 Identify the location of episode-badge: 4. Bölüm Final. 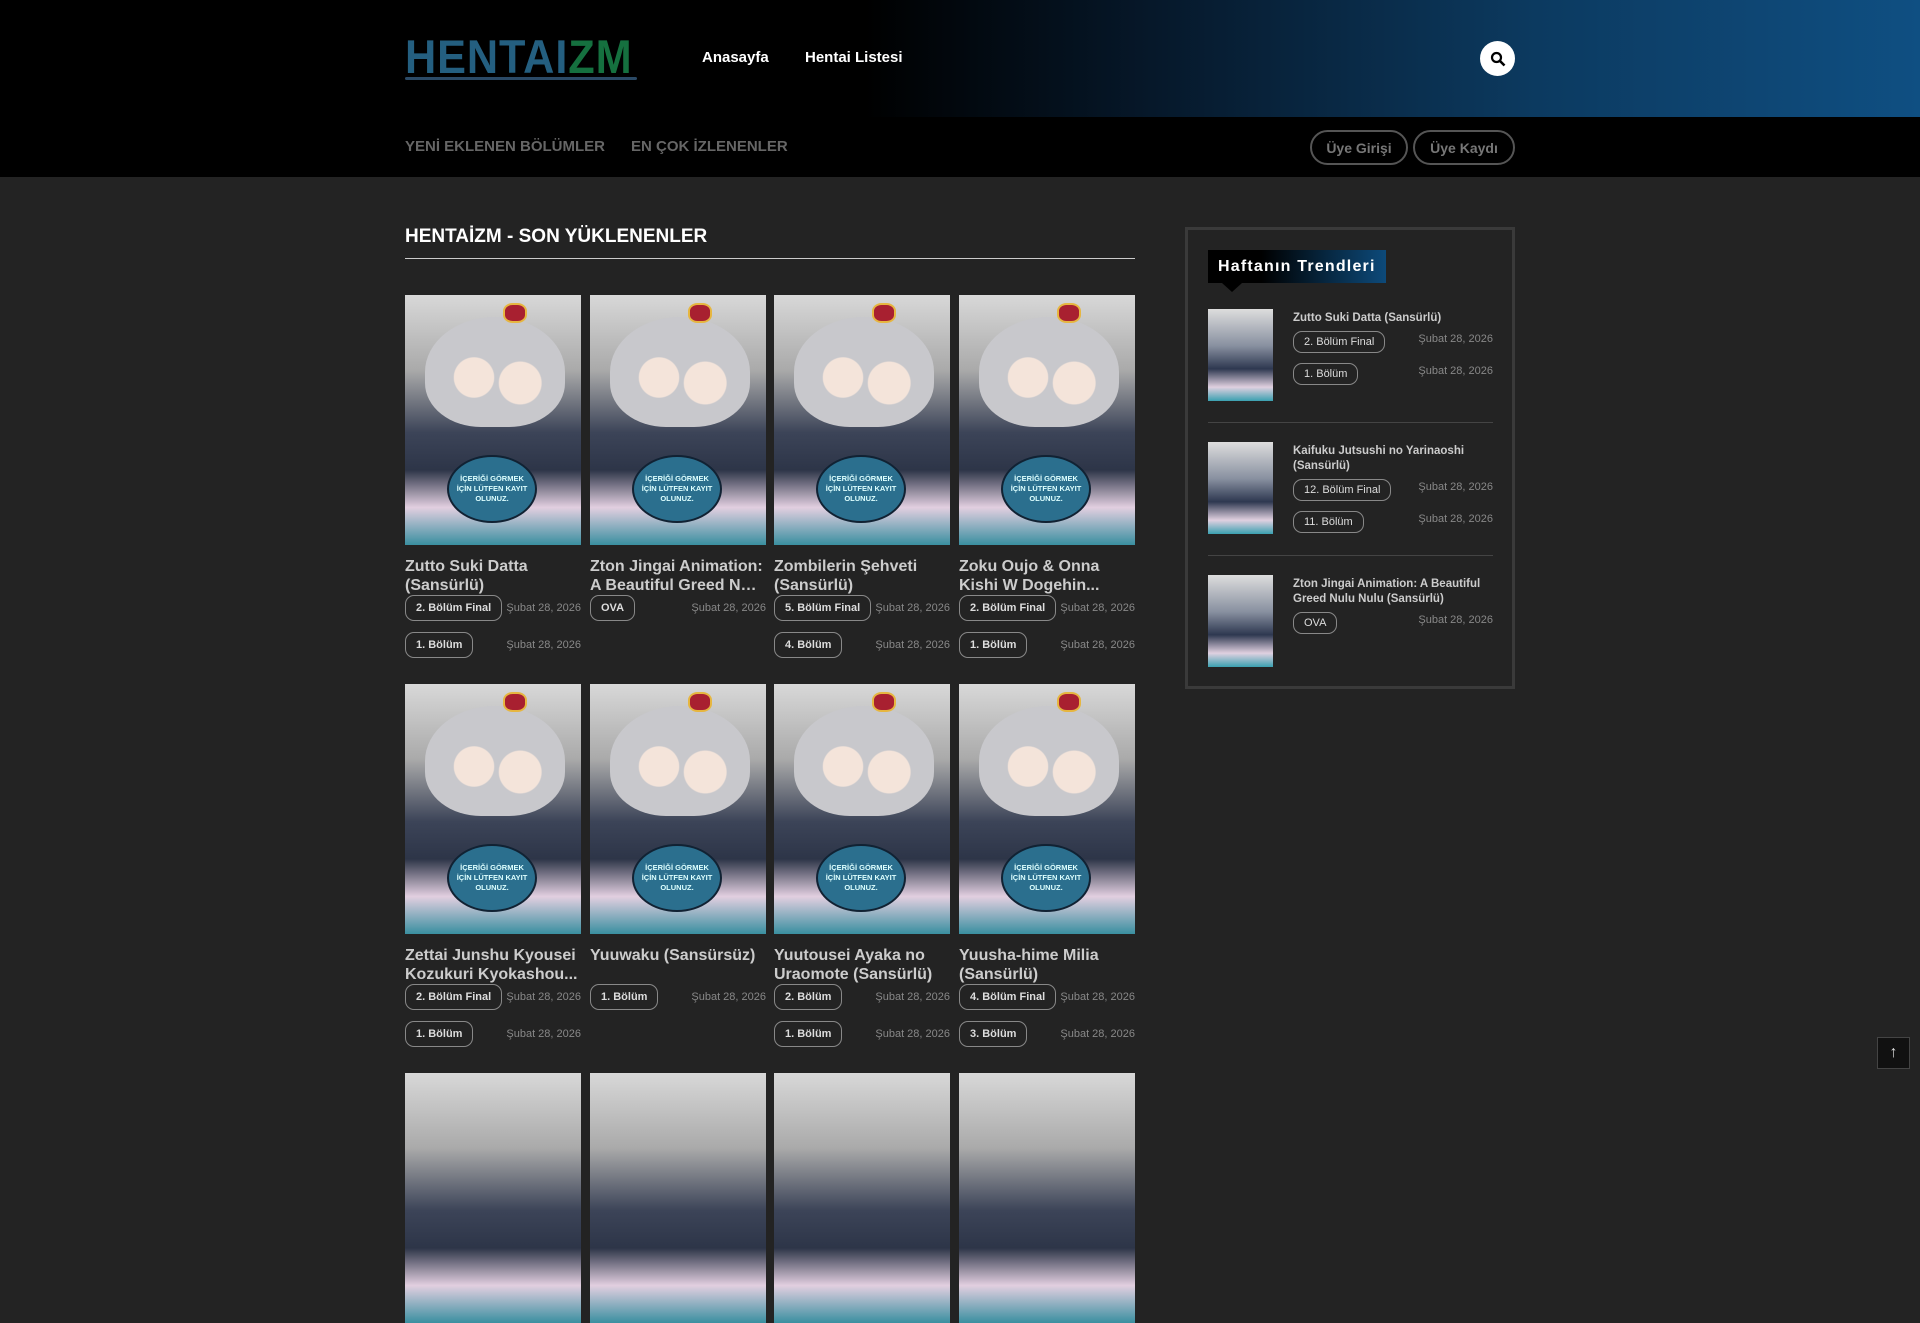
(1008, 997).